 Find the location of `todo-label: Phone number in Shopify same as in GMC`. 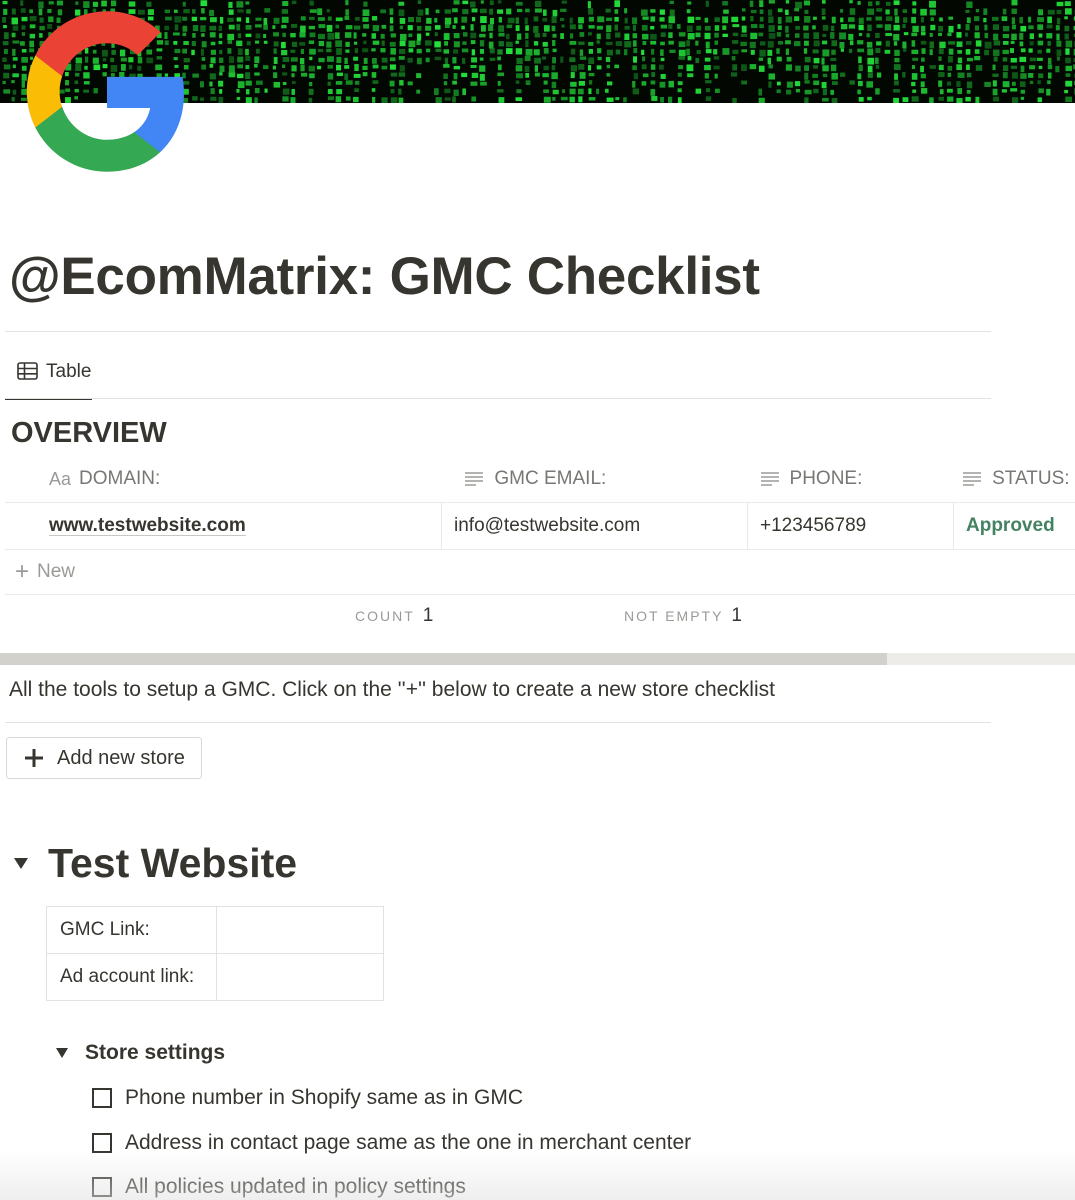

todo-label: Phone number in Shopify same as in GMC is located at coordinates (324, 1098).